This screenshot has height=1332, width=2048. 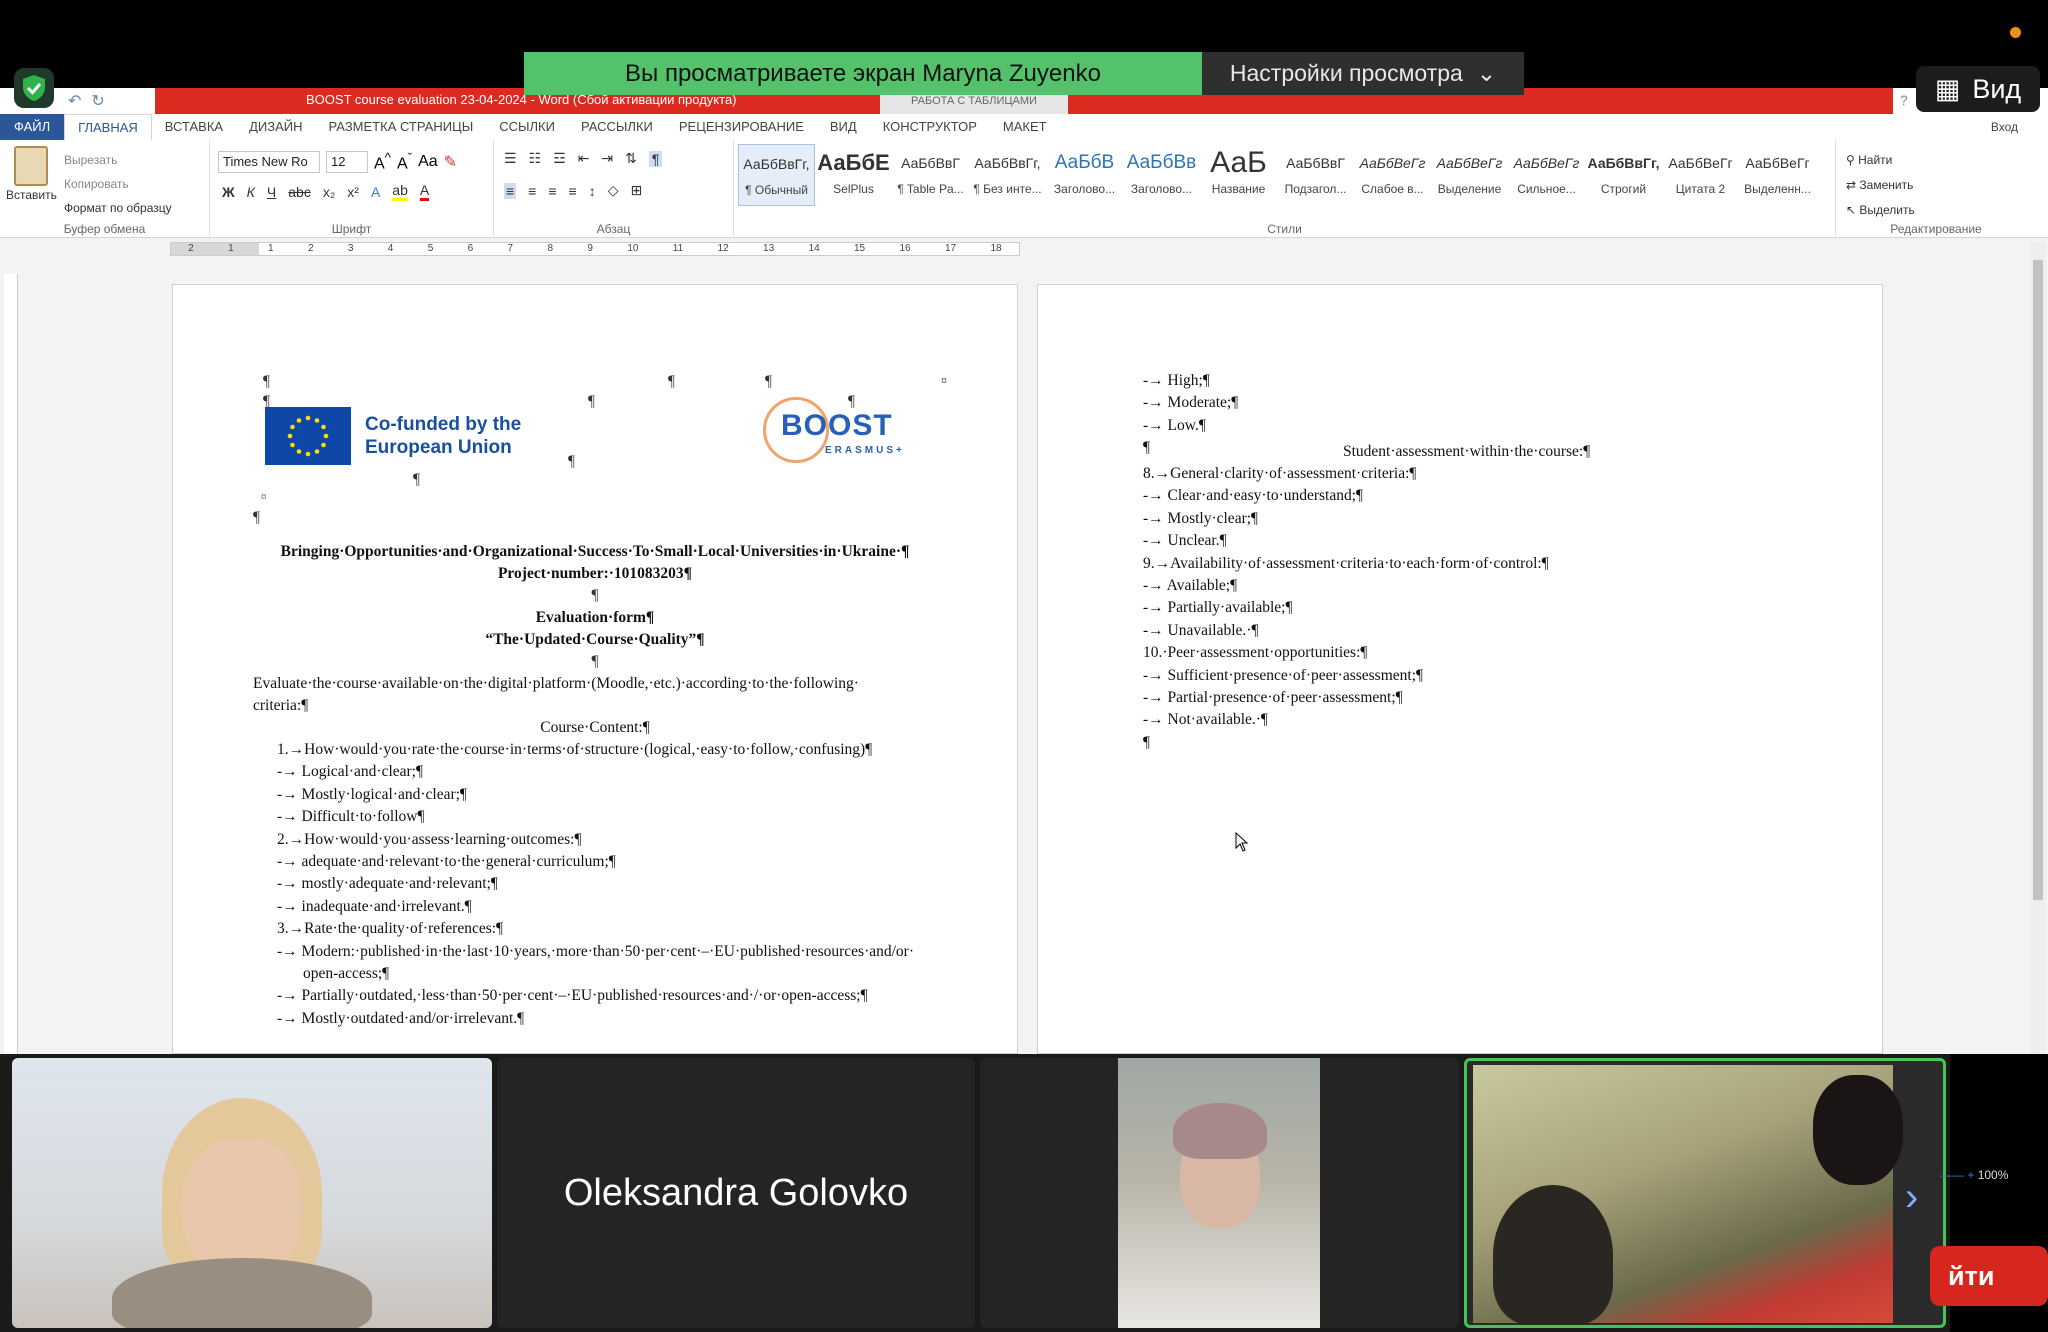 What do you see at coordinates (741, 127) in the screenshot?
I see `tab-review: РЕЦЕНЗИРОВАНИЕ` at bounding box center [741, 127].